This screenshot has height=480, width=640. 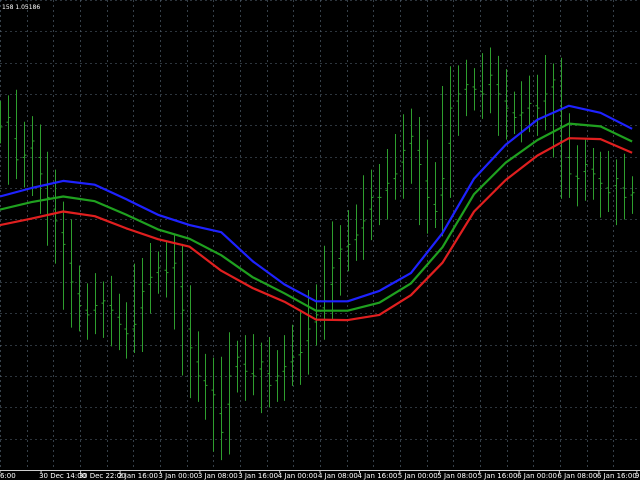 What do you see at coordinates (338, 476) in the screenshot?
I see `x-tick-label: 4 Jan 08:00` at bounding box center [338, 476].